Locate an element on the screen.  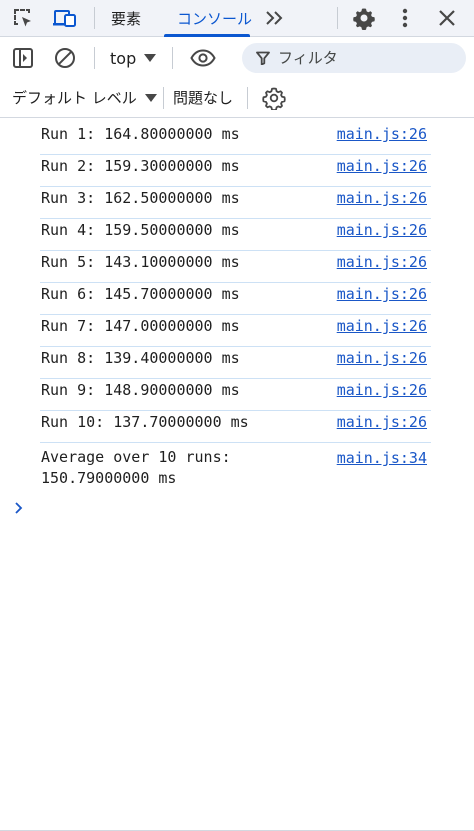
filter-input is located at coordinates (363, 58).